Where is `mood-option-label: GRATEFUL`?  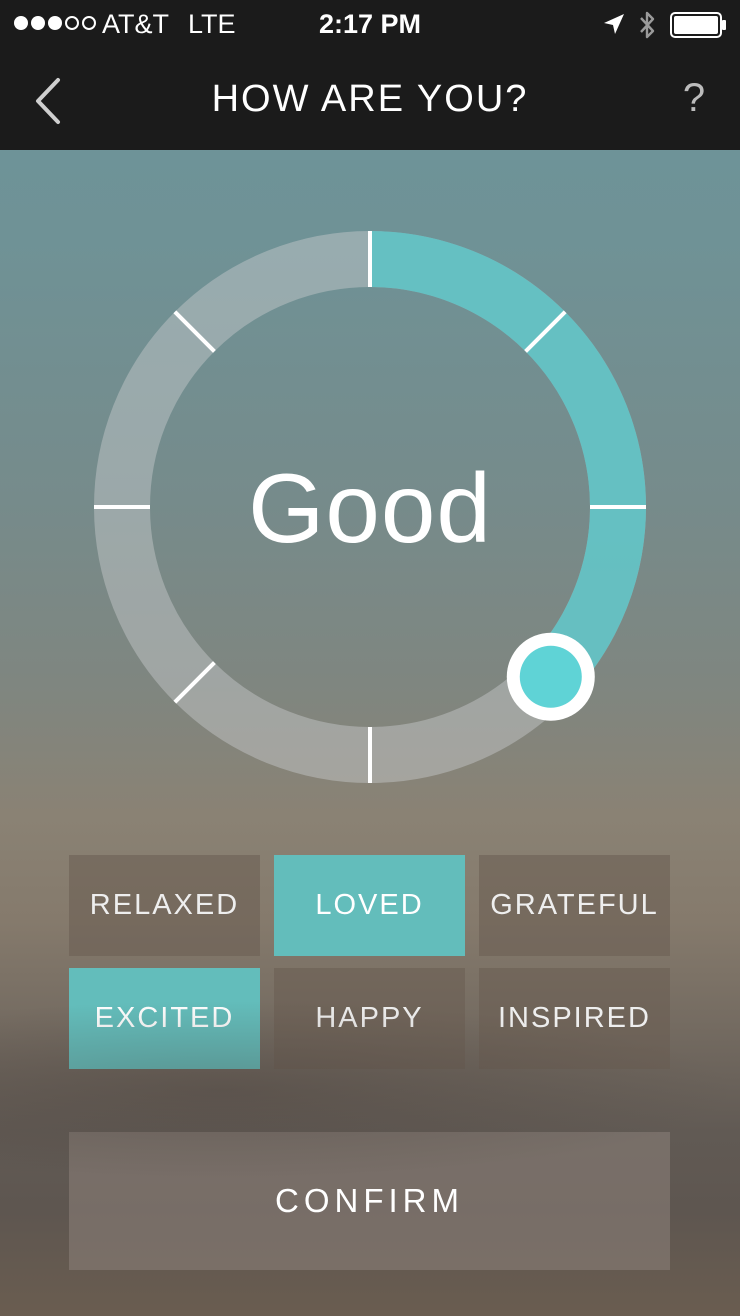
mood-option-label: GRATEFUL is located at coordinates (574, 905).